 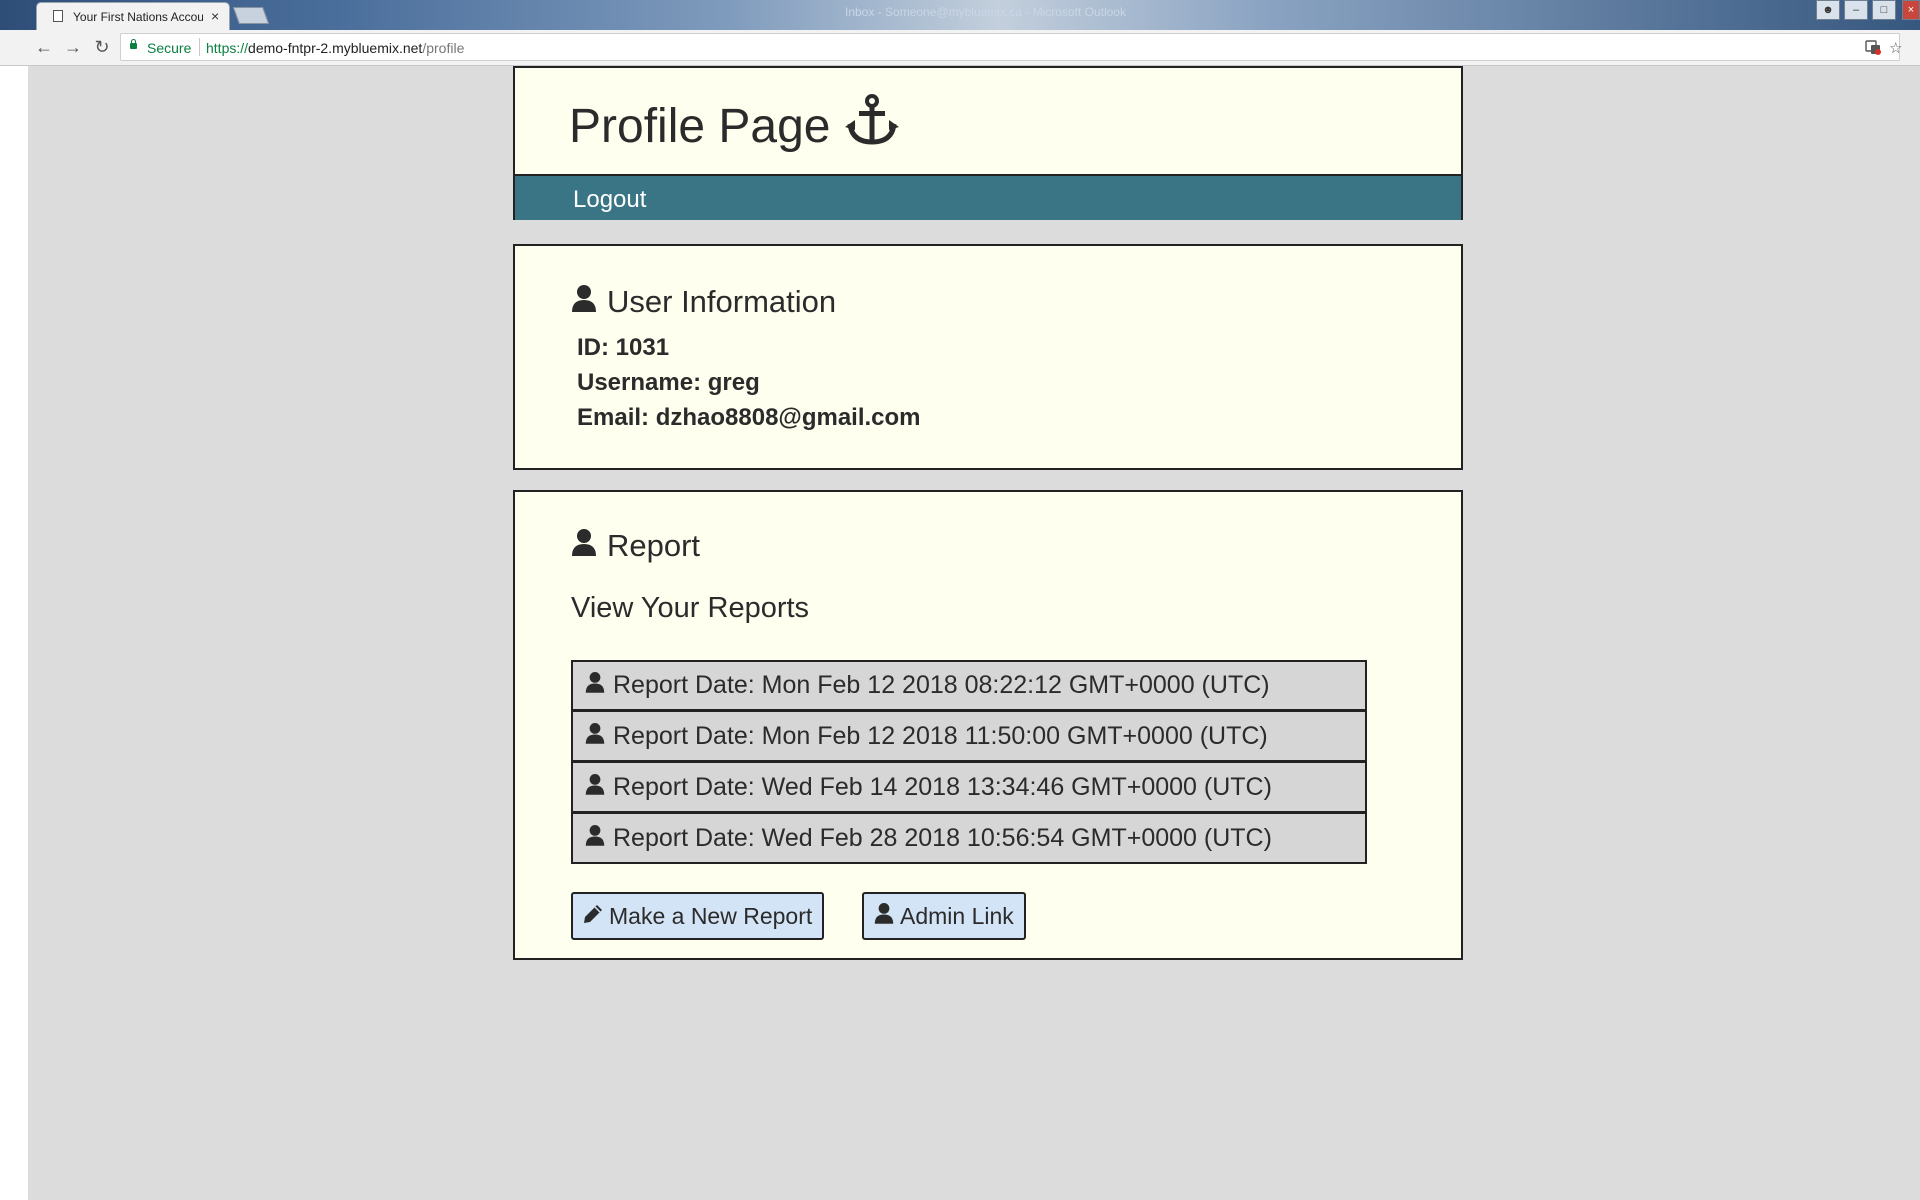 I want to click on page-icon, so click(x=58, y=16).